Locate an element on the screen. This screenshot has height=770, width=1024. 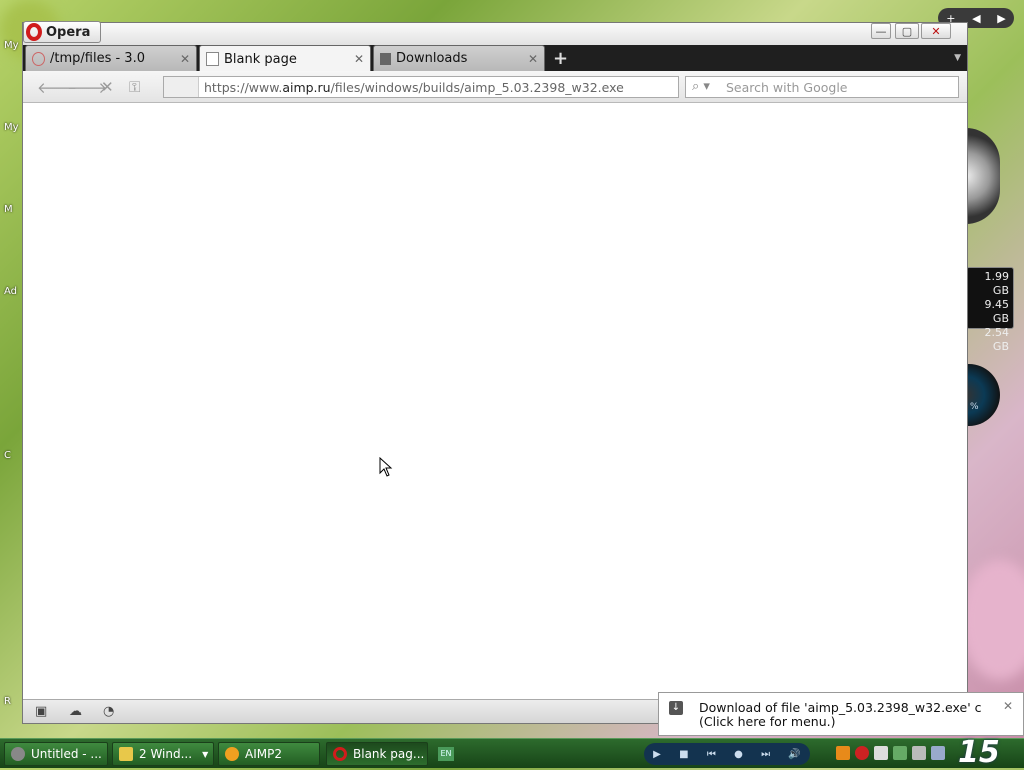
meter-gadget: % is located at coordinates (983, 395).